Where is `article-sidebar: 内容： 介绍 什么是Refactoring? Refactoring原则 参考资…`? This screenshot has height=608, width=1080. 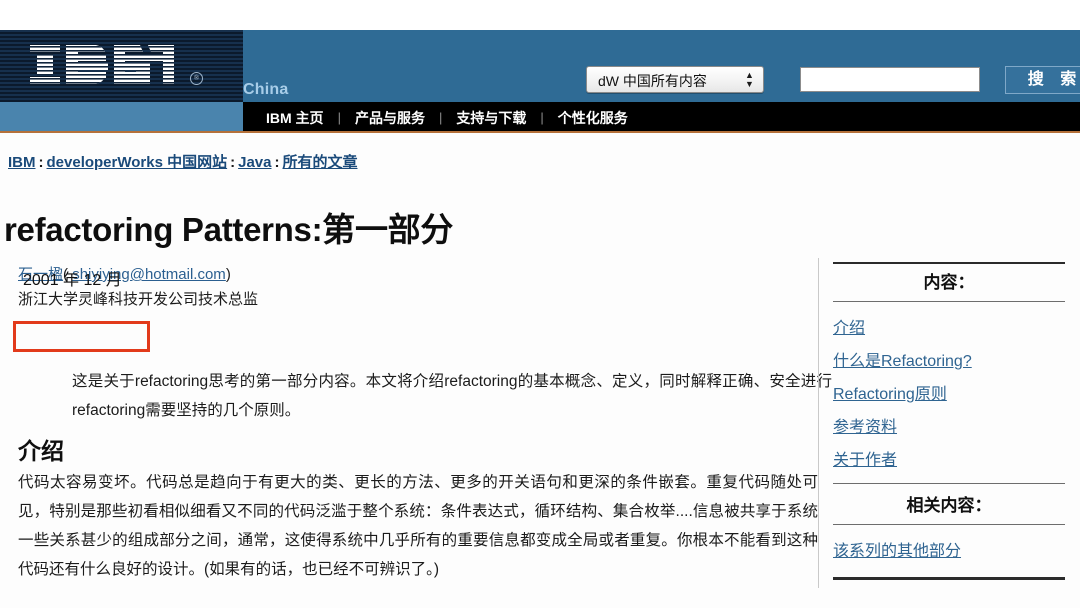
article-sidebar: 内容： 介绍 什么是Refactoring? Refactoring原则 参考资… is located at coordinates (949, 421).